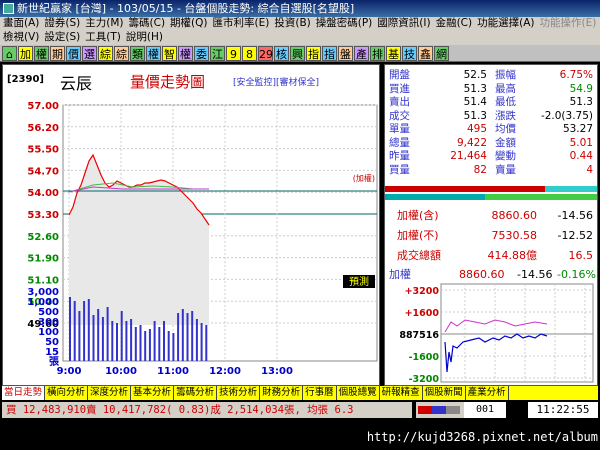  Describe the element at coordinates (188, 23) in the screenshot. I see `menu-item-4: 期權(Q)` at that location.